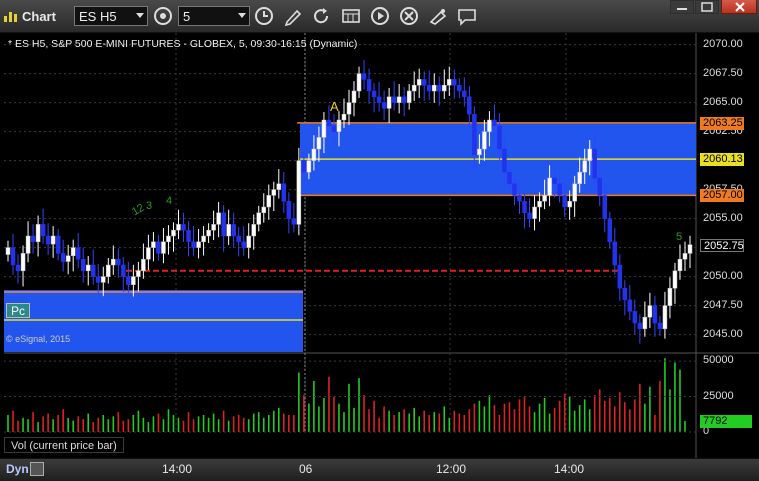  What do you see at coordinates (722, 123) in the screenshot?
I see `price-tag: 2063.25` at bounding box center [722, 123].